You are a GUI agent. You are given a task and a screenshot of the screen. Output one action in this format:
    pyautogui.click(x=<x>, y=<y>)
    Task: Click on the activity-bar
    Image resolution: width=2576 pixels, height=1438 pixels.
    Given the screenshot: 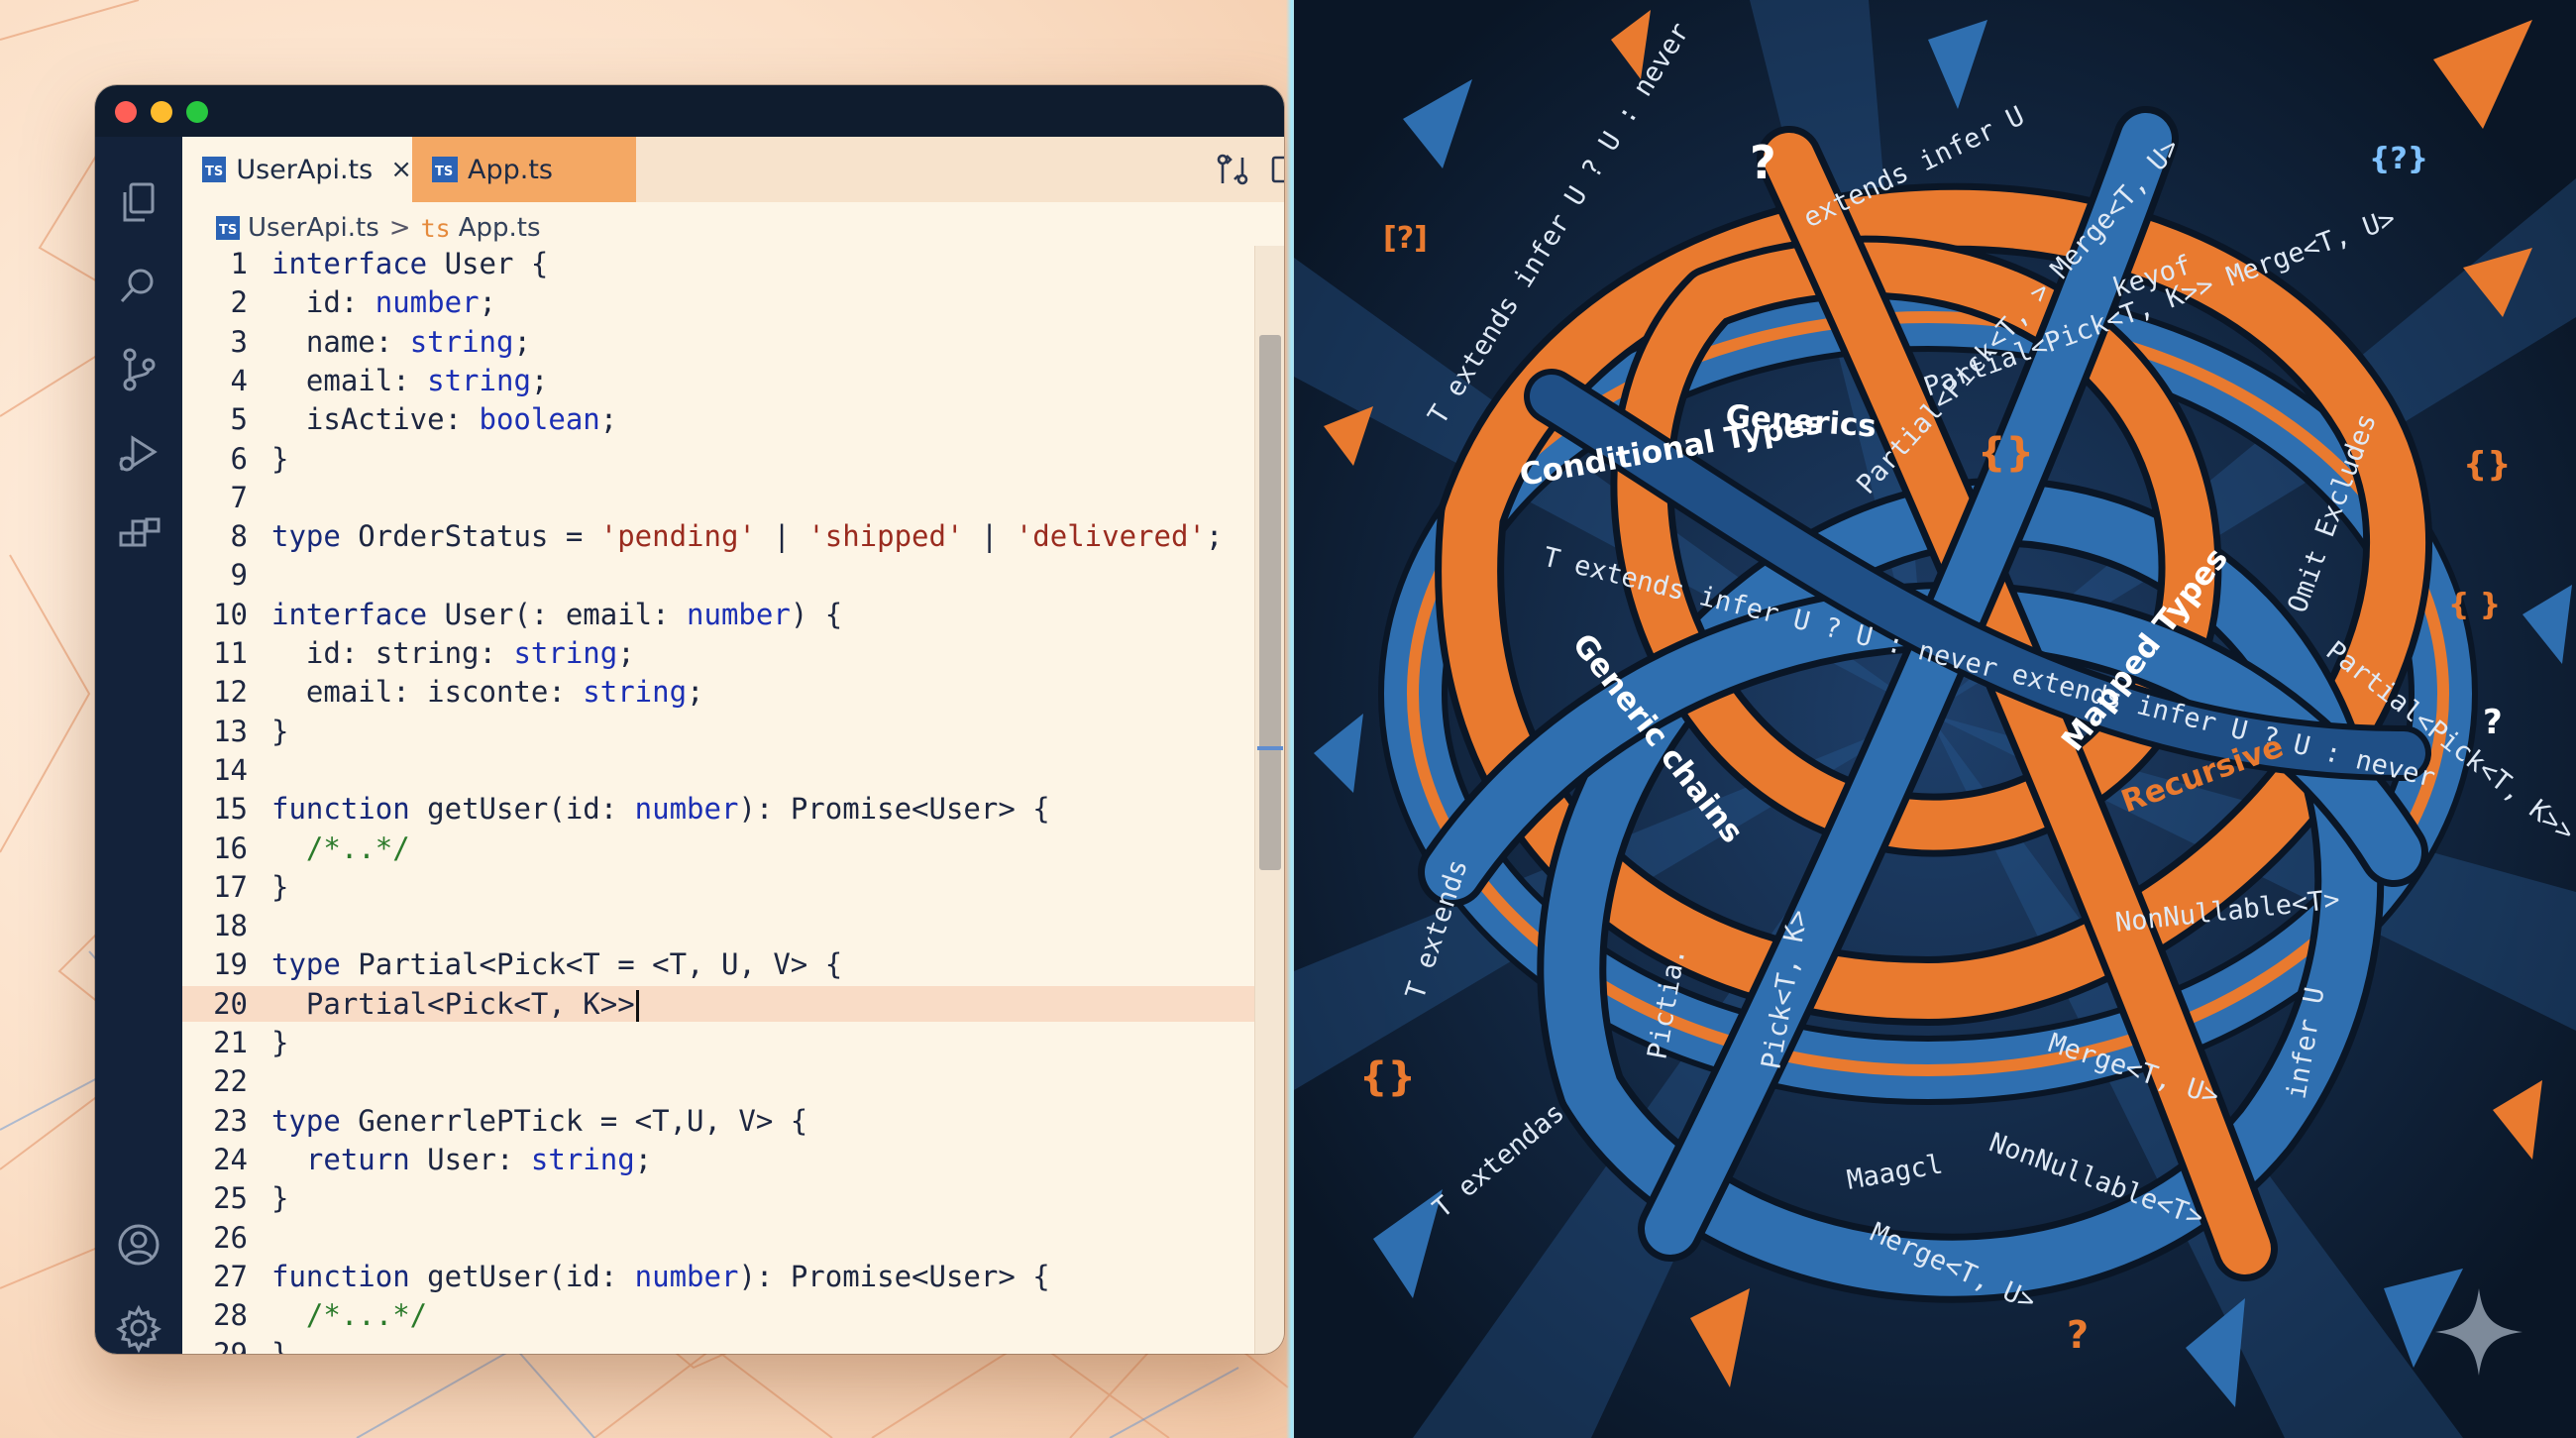 What is the action you would take?
    pyautogui.click(x=138, y=745)
    